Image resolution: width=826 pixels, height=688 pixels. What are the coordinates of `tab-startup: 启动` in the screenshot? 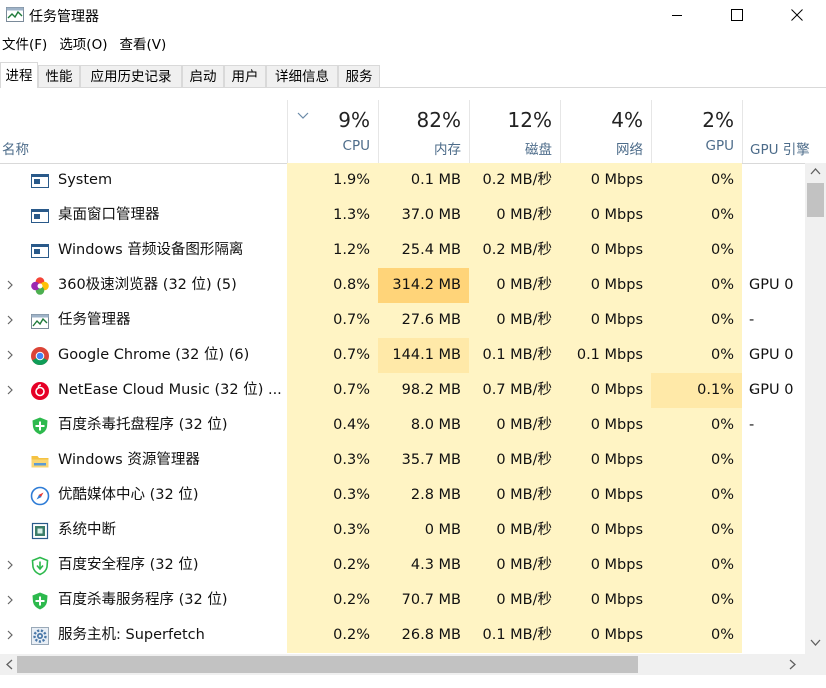 It's located at (203, 76).